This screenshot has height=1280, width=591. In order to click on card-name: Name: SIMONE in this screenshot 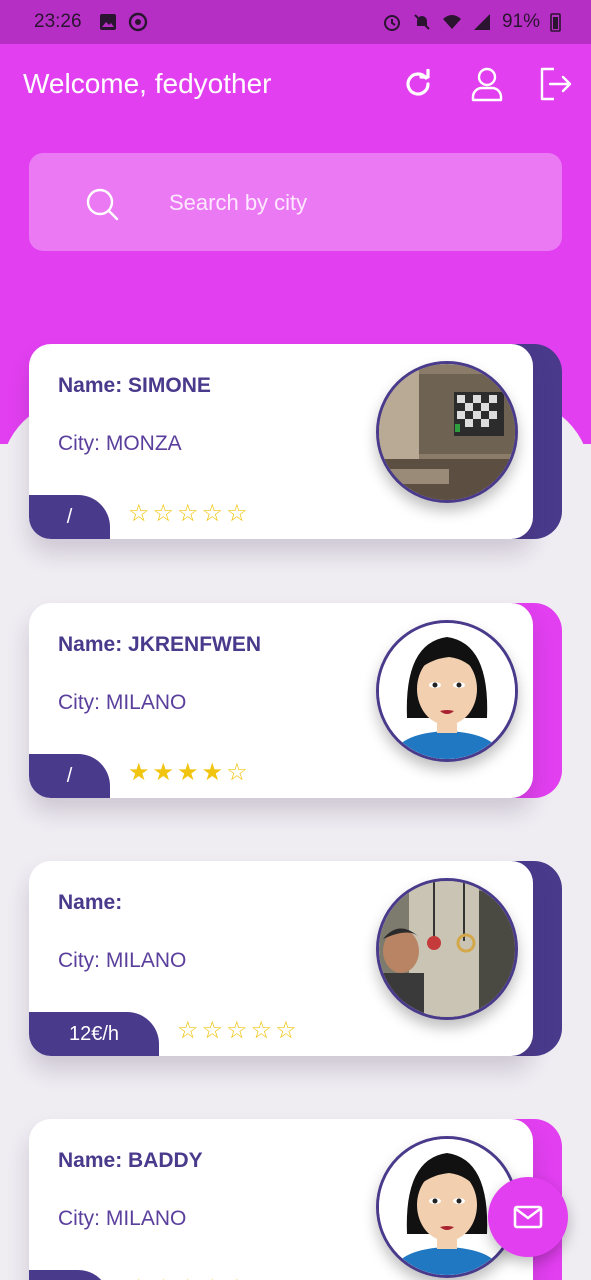, I will do `click(134, 385)`.